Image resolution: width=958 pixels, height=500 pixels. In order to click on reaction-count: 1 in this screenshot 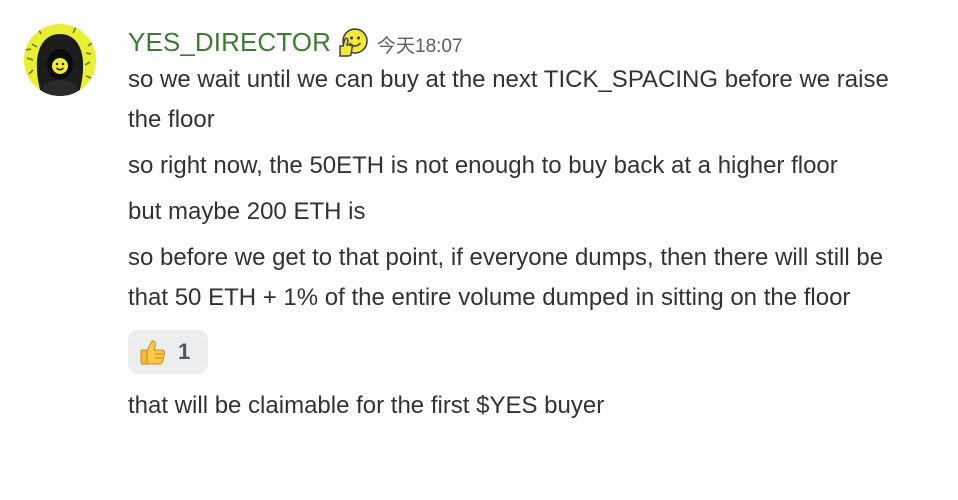, I will do `click(184, 351)`.